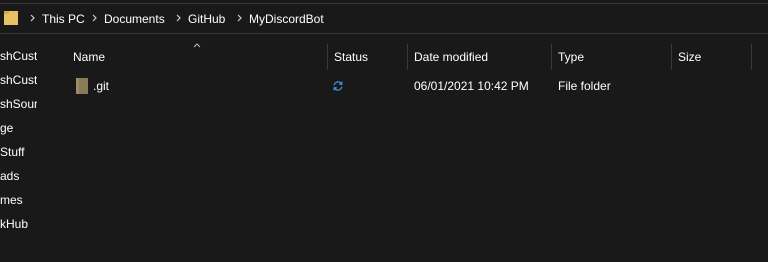 The height and width of the screenshot is (262, 768). What do you see at coordinates (689, 56) in the screenshot?
I see `column-header-size: Size` at bounding box center [689, 56].